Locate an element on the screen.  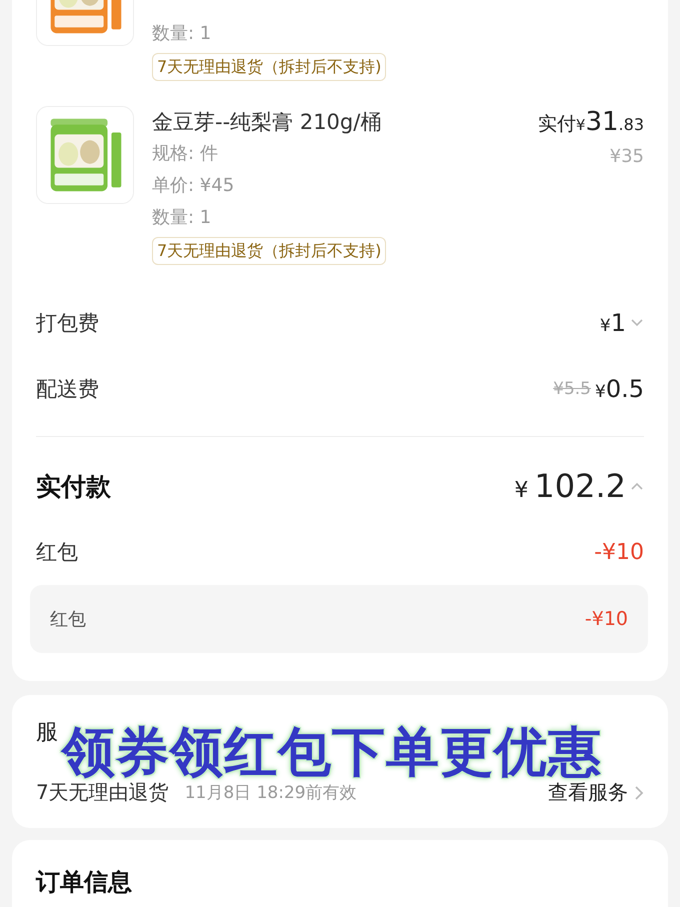
paid-price: 实付¥31.83 is located at coordinates (591, 122).